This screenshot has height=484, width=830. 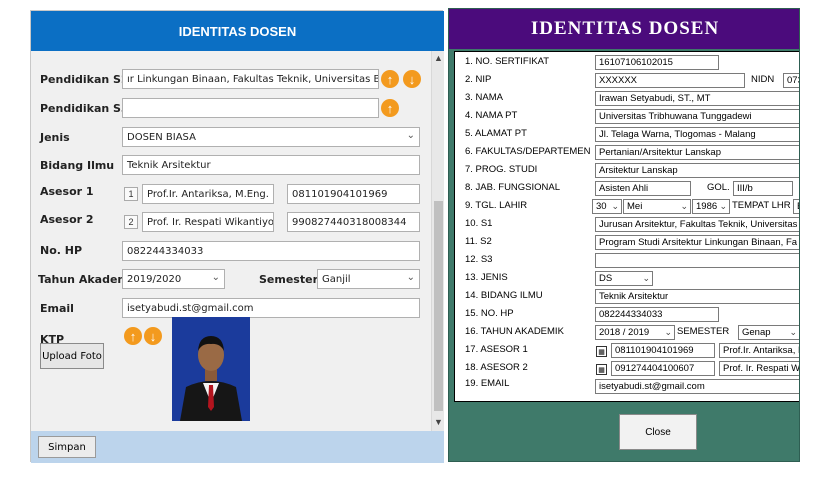 I want to click on prodi-field: Arsitektur Lanskap, so click(x=697, y=170).